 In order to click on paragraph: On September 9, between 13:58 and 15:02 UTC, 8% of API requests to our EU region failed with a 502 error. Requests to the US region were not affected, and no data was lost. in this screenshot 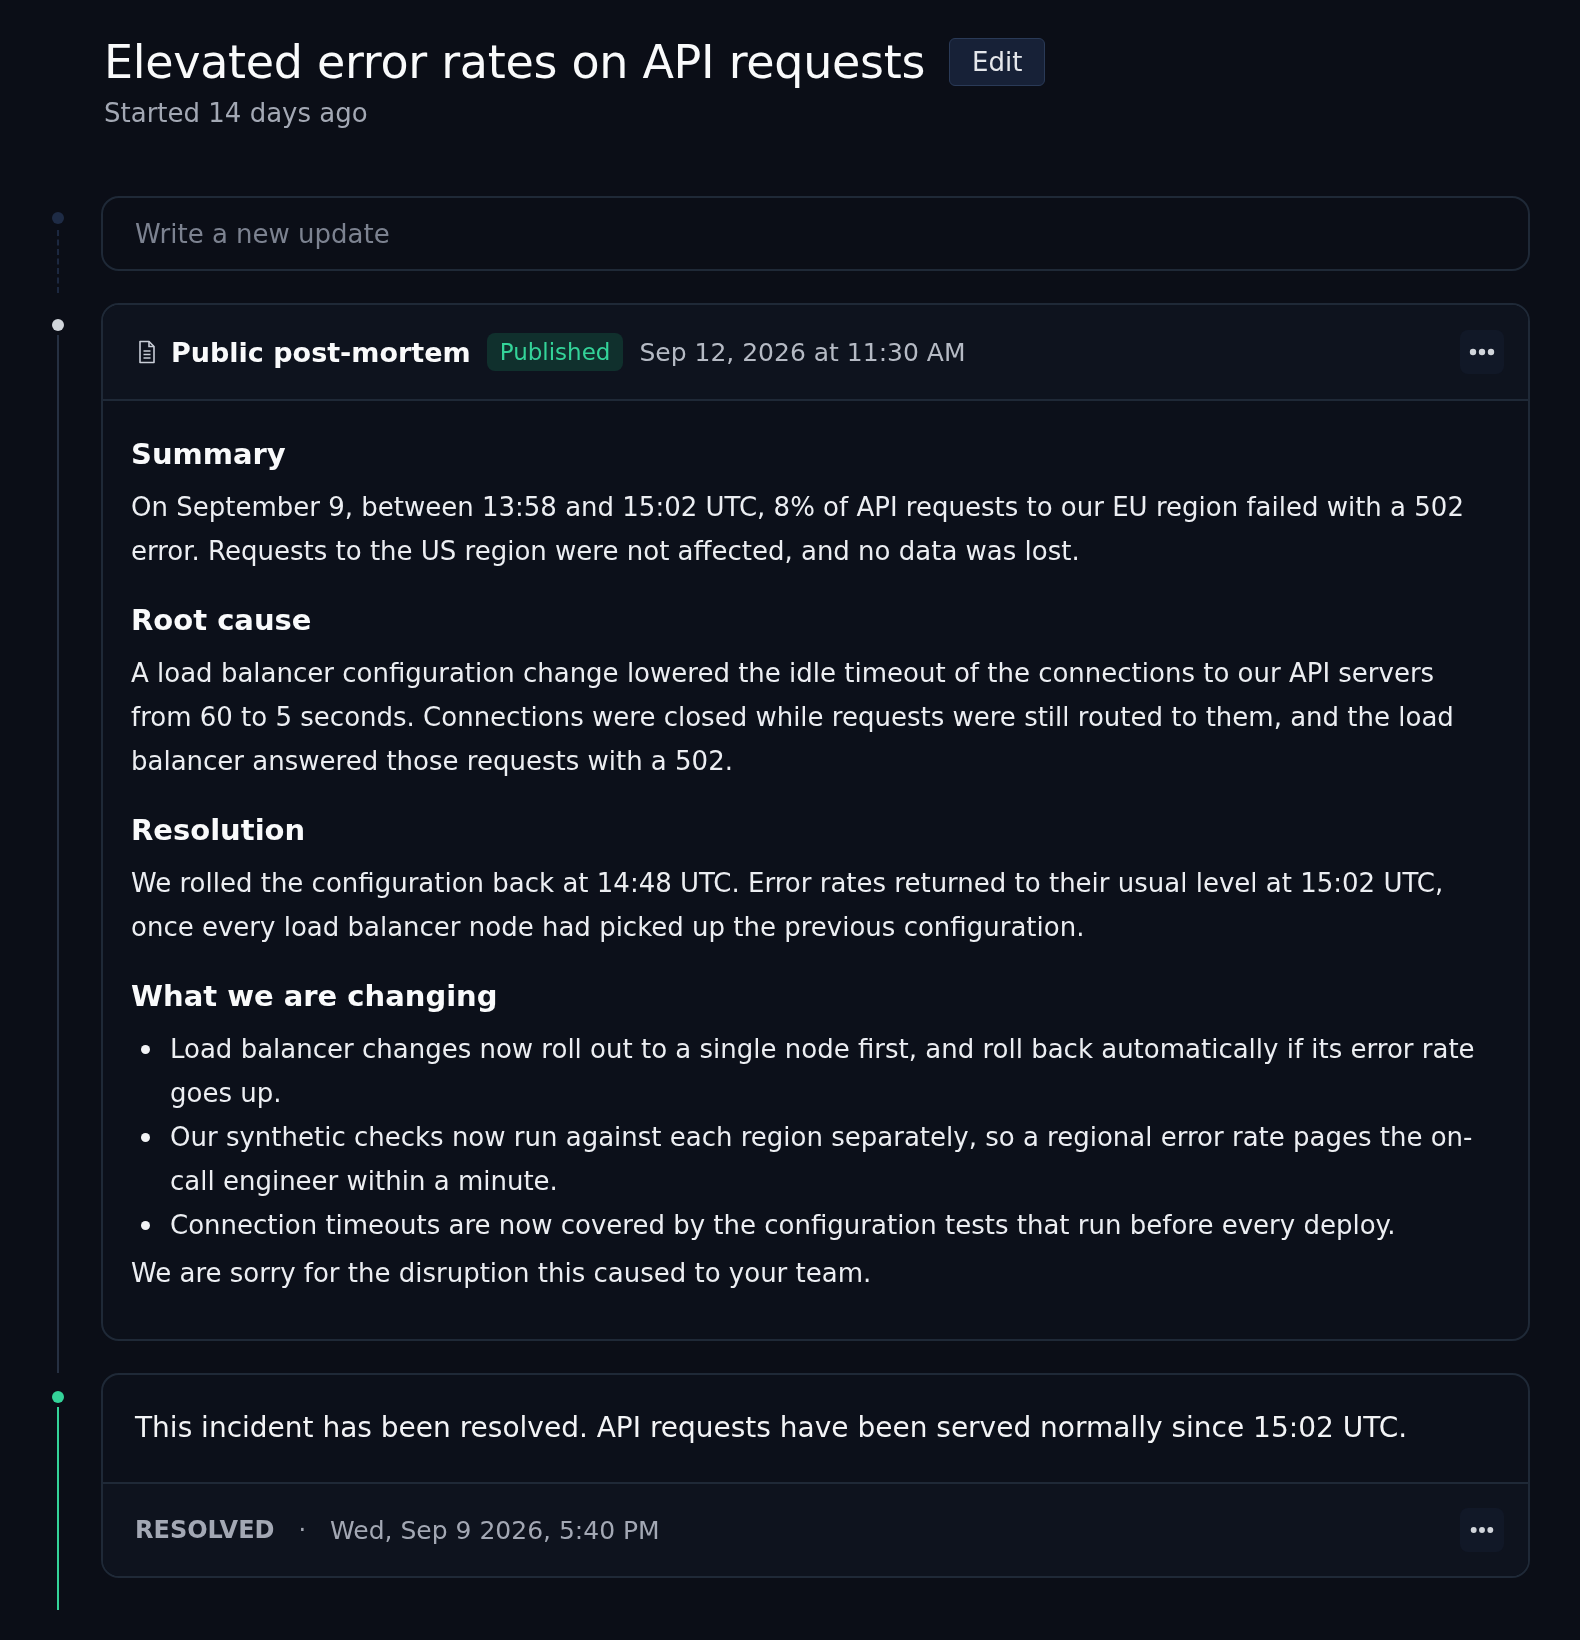, I will do `click(798, 529)`.